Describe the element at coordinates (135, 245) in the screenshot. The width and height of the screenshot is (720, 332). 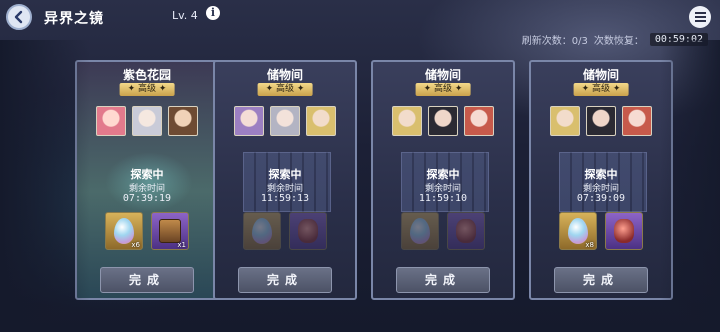
I see `reward-qty: x6` at that location.